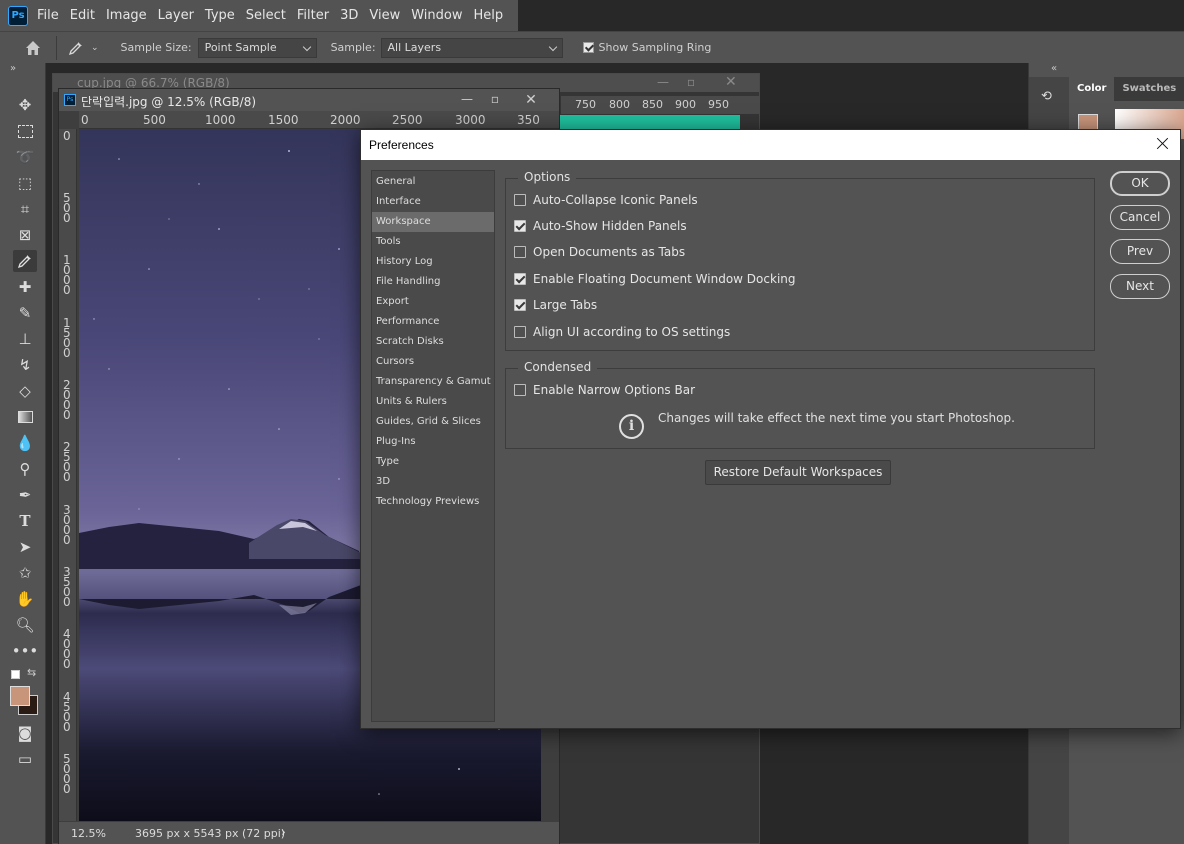 The height and width of the screenshot is (844, 1184). What do you see at coordinates (433, 502) in the screenshot?
I see `nav-item-technology-previews: Technology Previews` at bounding box center [433, 502].